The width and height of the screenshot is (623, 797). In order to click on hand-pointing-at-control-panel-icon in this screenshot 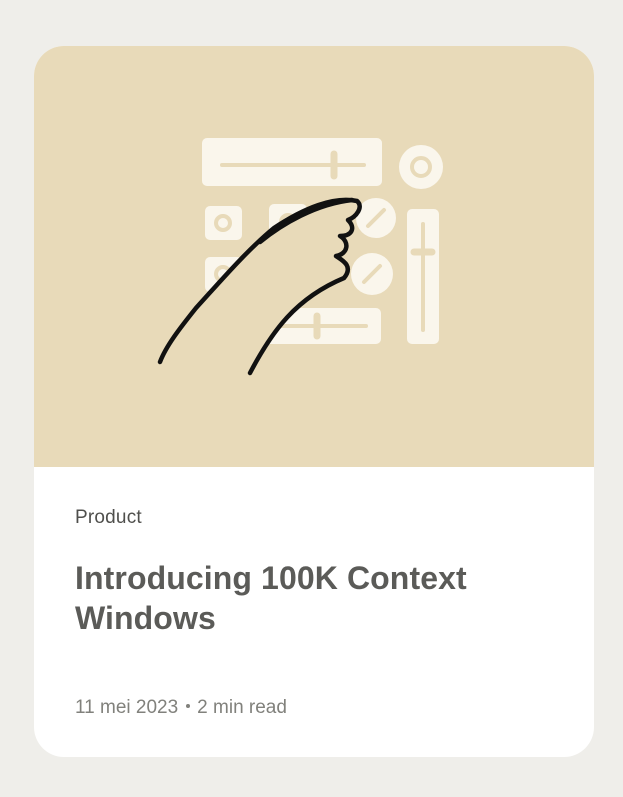, I will do `click(300, 257)`.